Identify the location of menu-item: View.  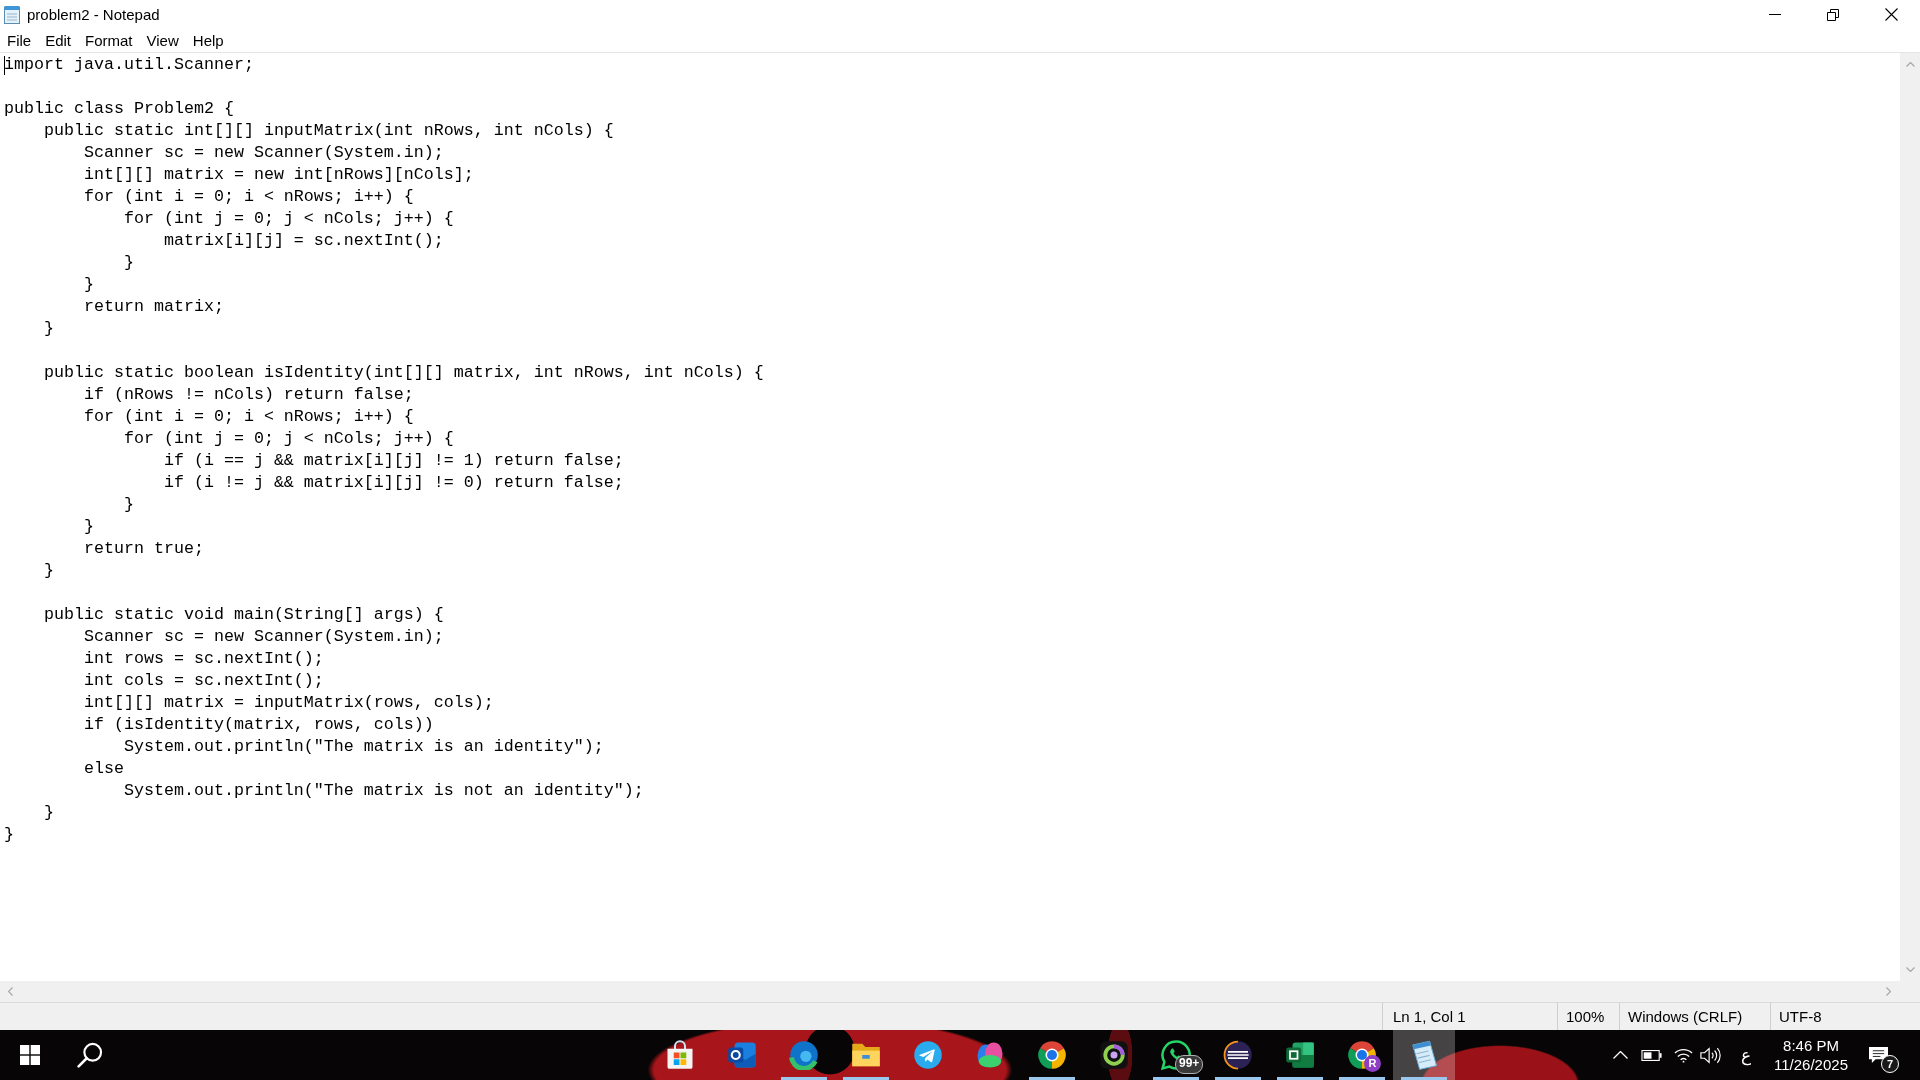
(162, 40).